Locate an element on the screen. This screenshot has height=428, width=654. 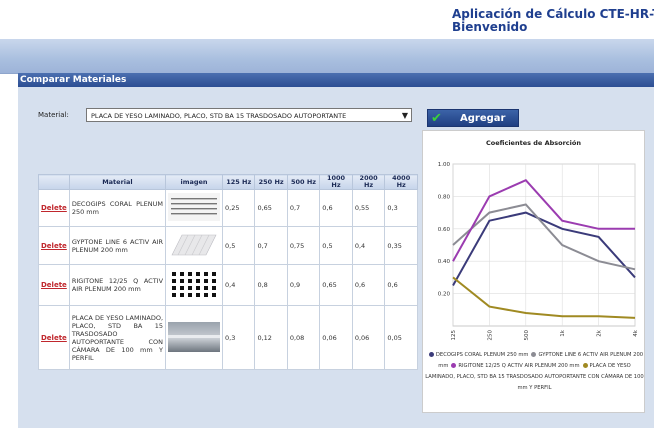
x-tick-label: 125 is located at coordinates (454, 335).